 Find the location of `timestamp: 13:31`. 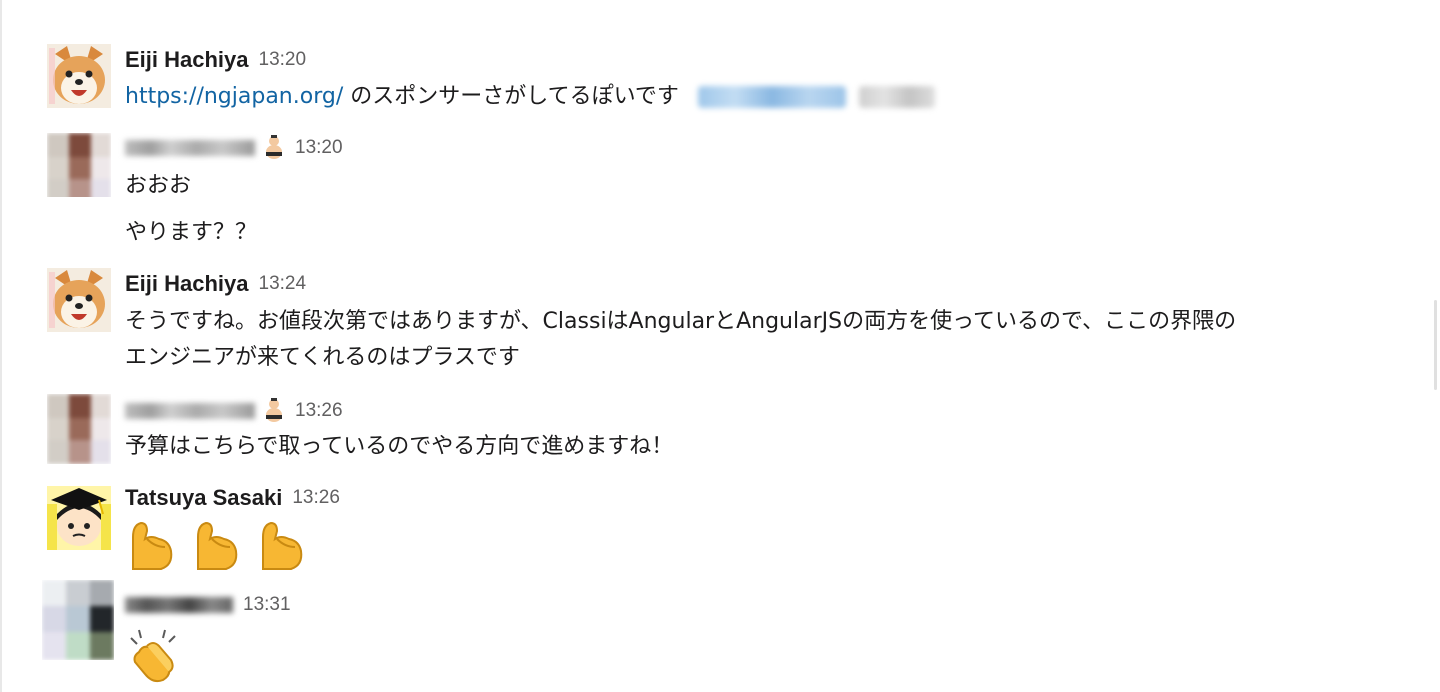

timestamp: 13:31 is located at coordinates (267, 605).